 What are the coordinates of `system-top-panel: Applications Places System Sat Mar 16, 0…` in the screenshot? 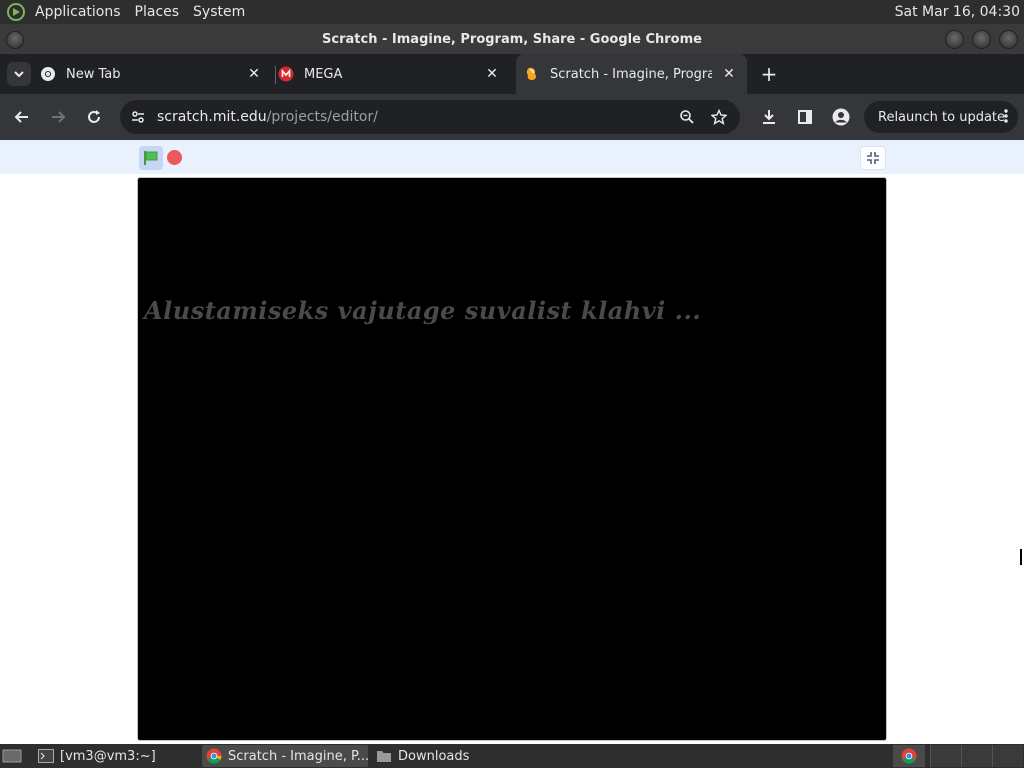 It's located at (512, 12).